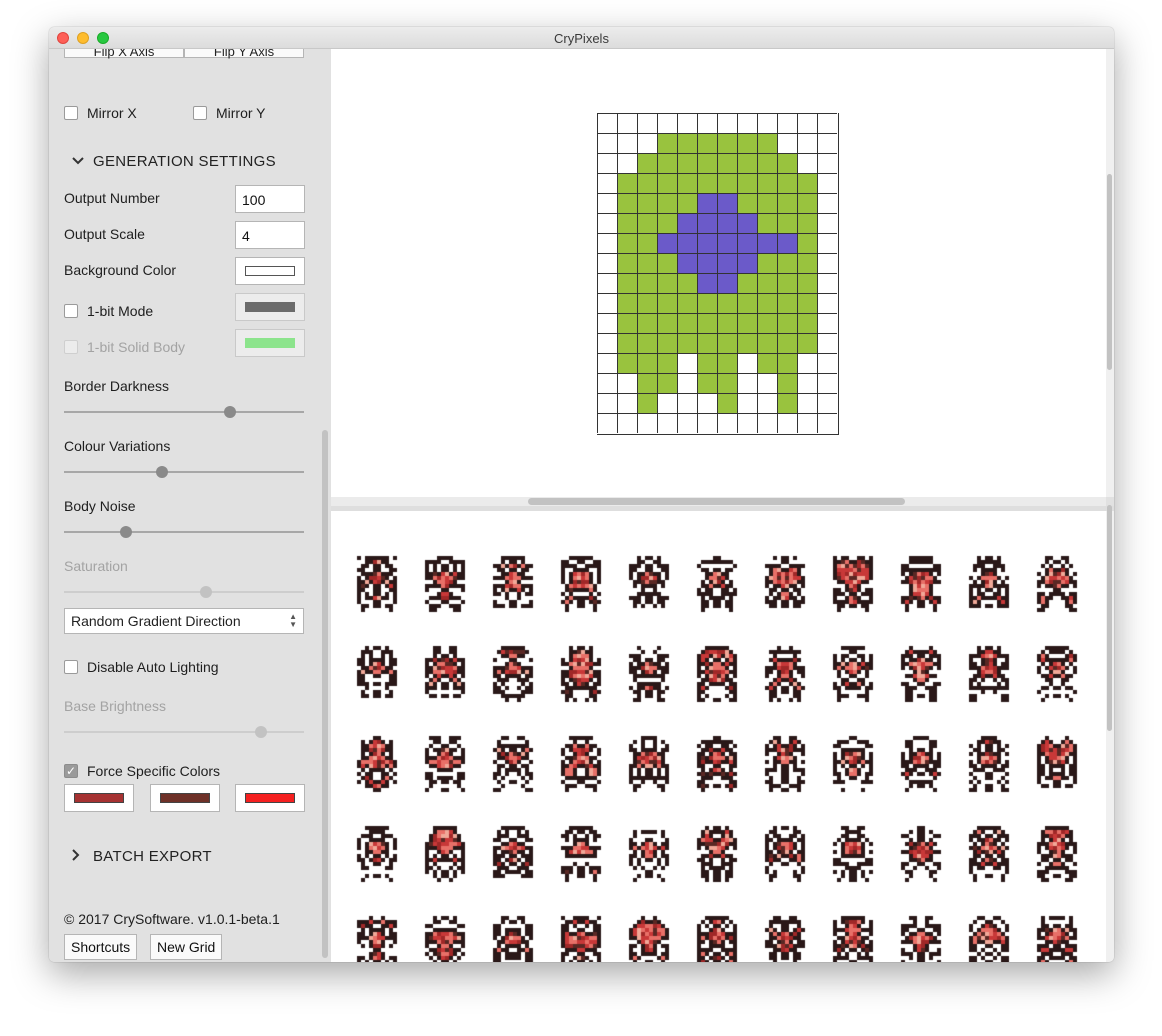  Describe the element at coordinates (270, 235) in the screenshot. I see `output-scale-input: 4` at that location.